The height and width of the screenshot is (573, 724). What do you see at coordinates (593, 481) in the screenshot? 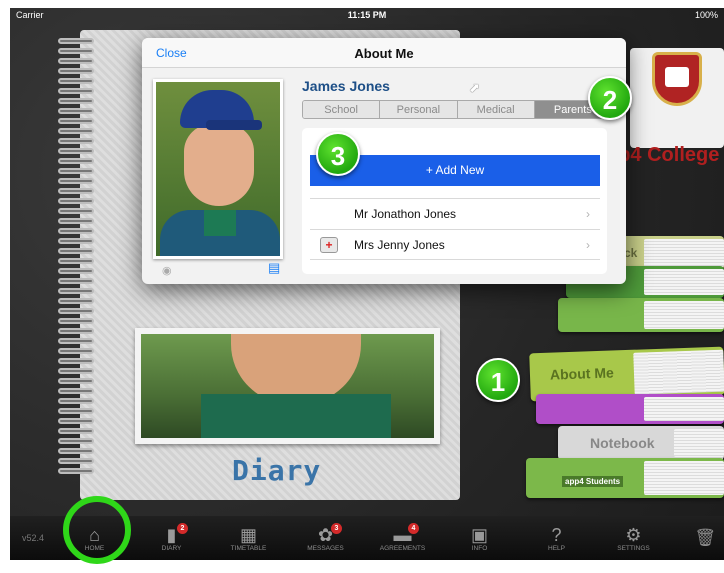
I see `students-book-label: app4 Students` at bounding box center [593, 481].